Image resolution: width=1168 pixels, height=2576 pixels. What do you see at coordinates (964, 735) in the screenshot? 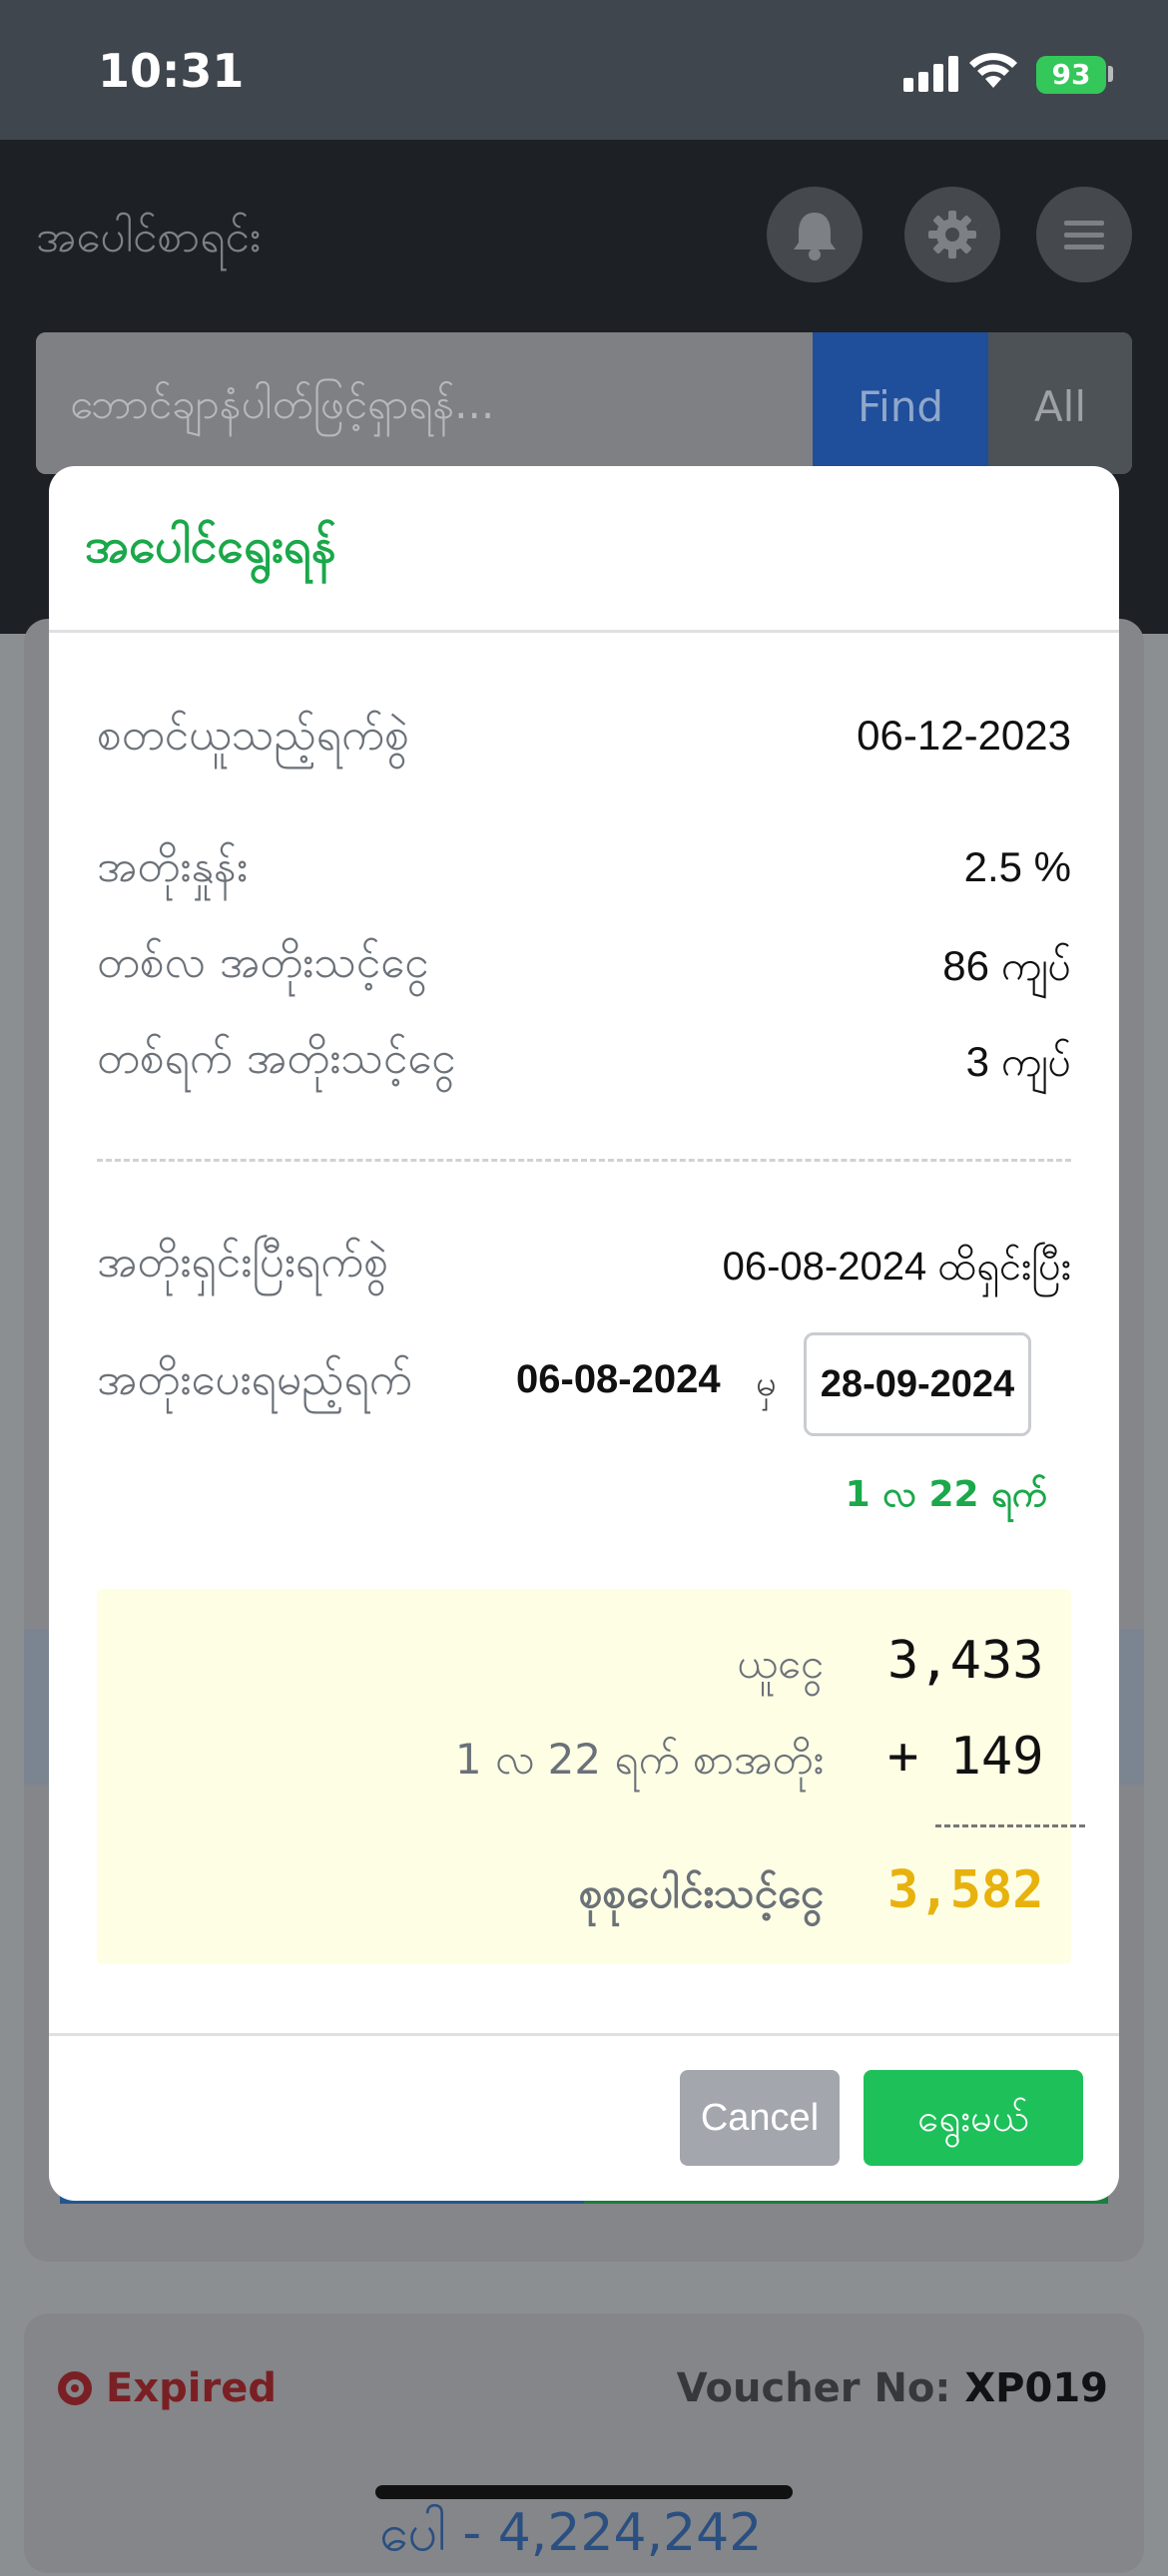
I see `start-date-value: 06-12-2023` at bounding box center [964, 735].